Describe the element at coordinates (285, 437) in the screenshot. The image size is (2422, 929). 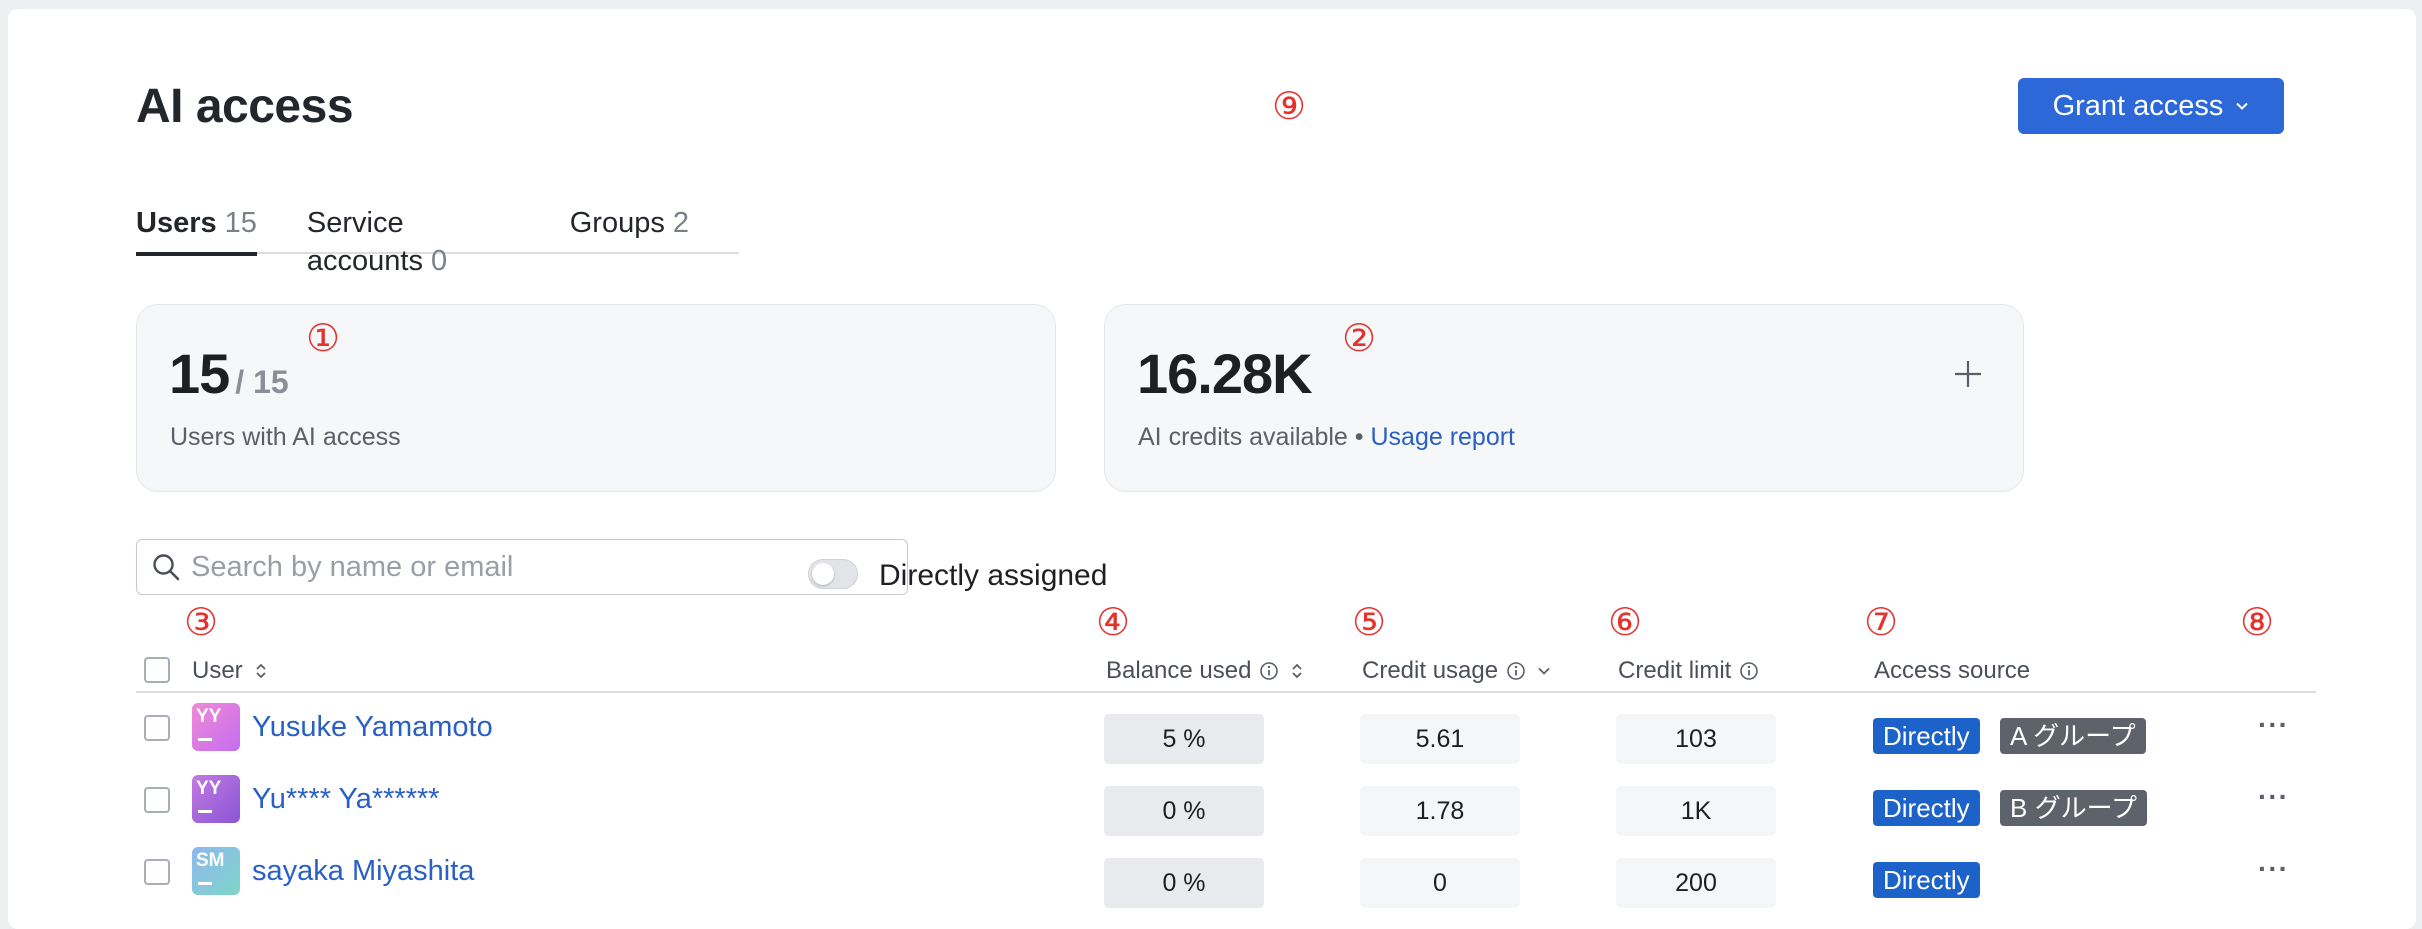
I see `users-caption: Users with AI access` at that location.